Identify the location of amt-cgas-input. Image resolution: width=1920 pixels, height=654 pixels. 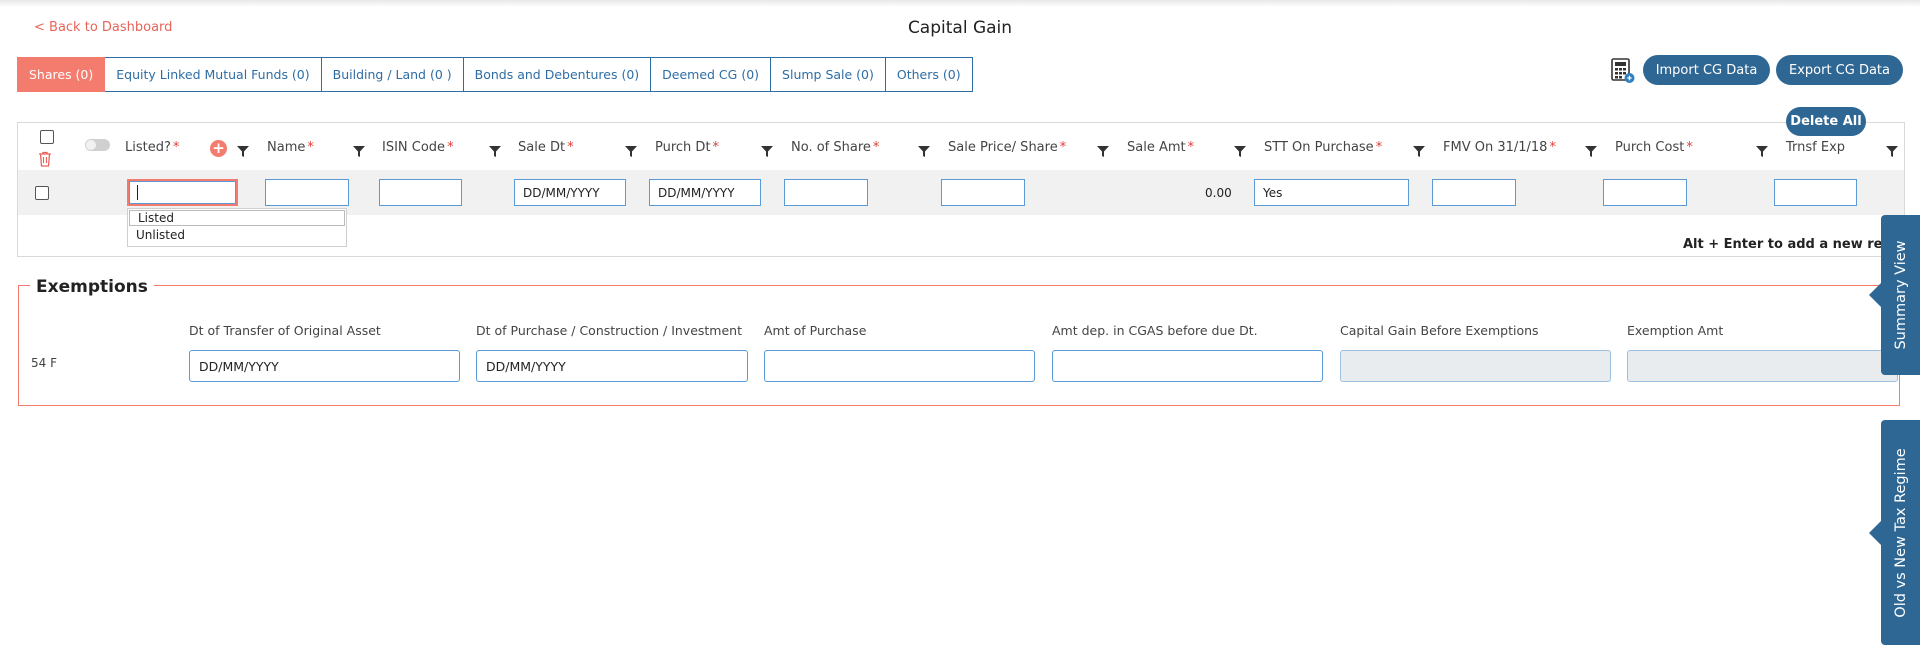
(1187, 366).